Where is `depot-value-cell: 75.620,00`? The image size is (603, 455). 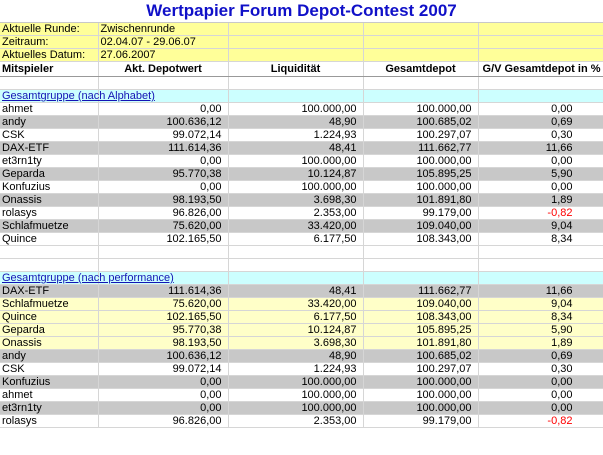
depot-value-cell: 75.620,00 is located at coordinates (163, 304).